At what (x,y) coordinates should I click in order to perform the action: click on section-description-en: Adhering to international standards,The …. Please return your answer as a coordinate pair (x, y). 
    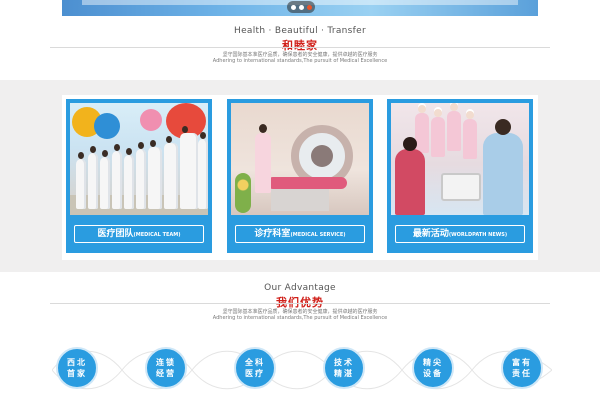
    Looking at the image, I should click on (300, 61).